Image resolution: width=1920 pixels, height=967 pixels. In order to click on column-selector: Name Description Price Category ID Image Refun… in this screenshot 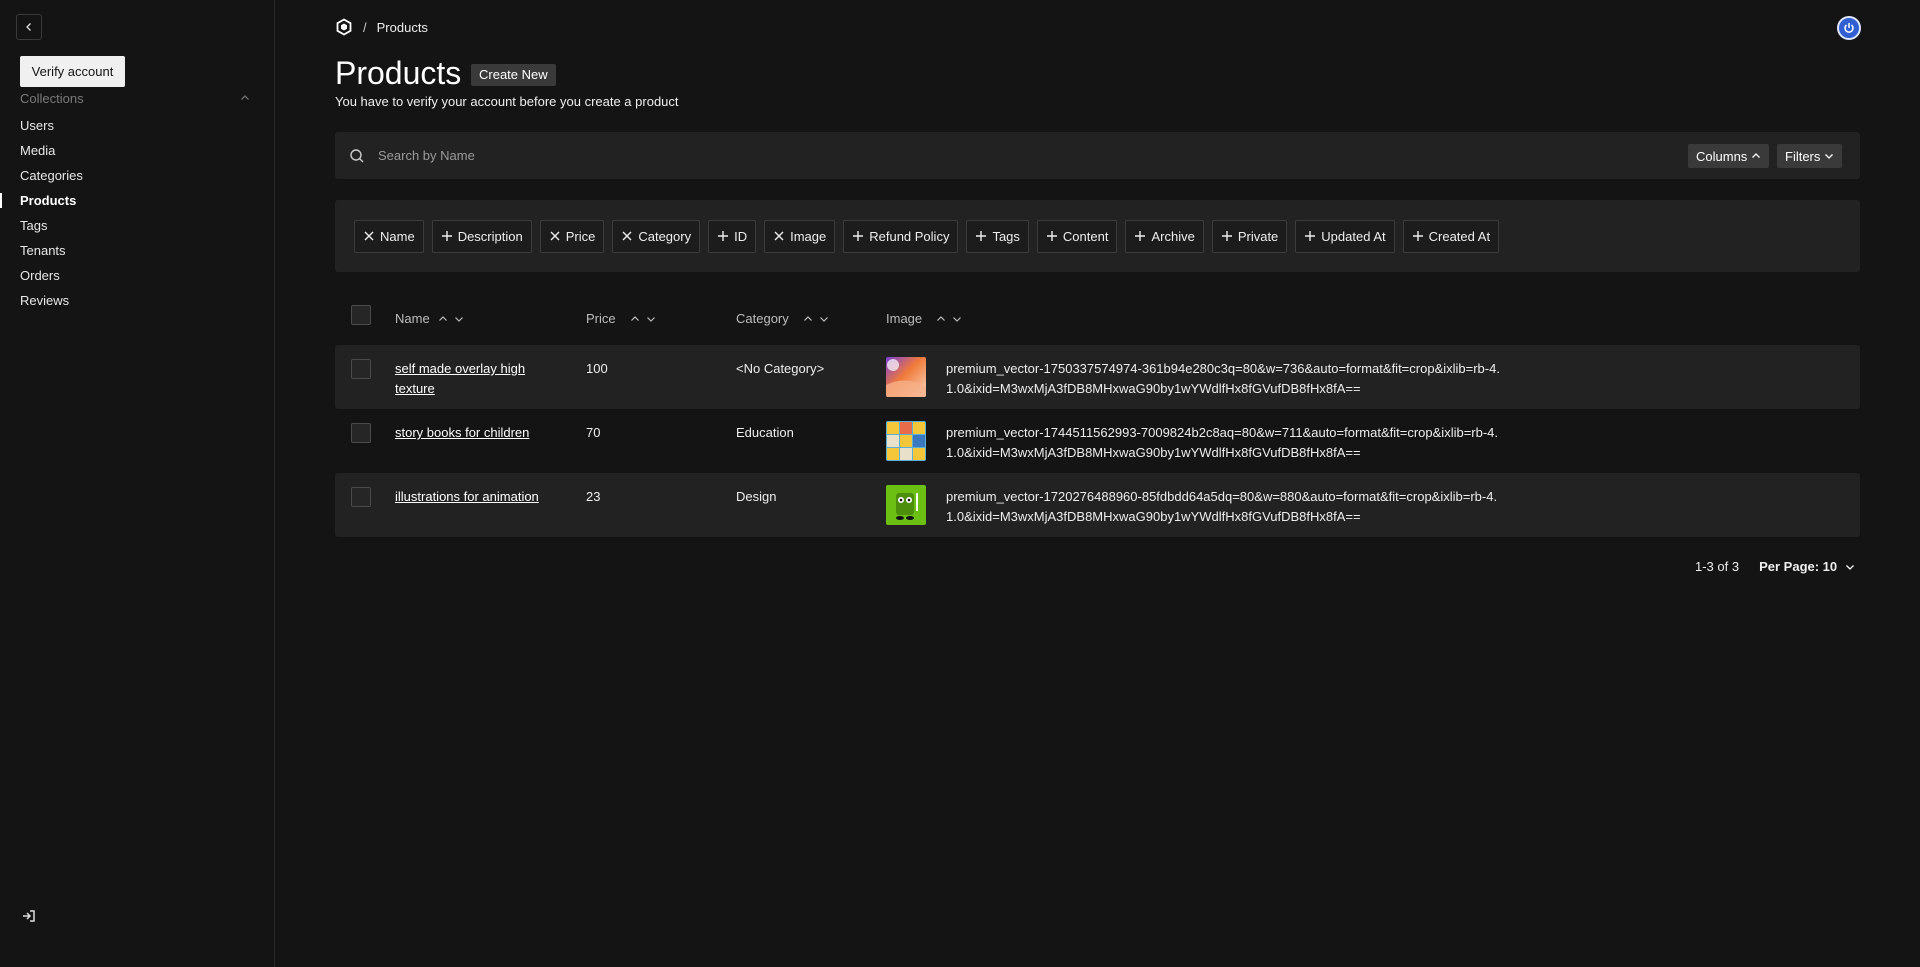, I will do `click(1097, 236)`.